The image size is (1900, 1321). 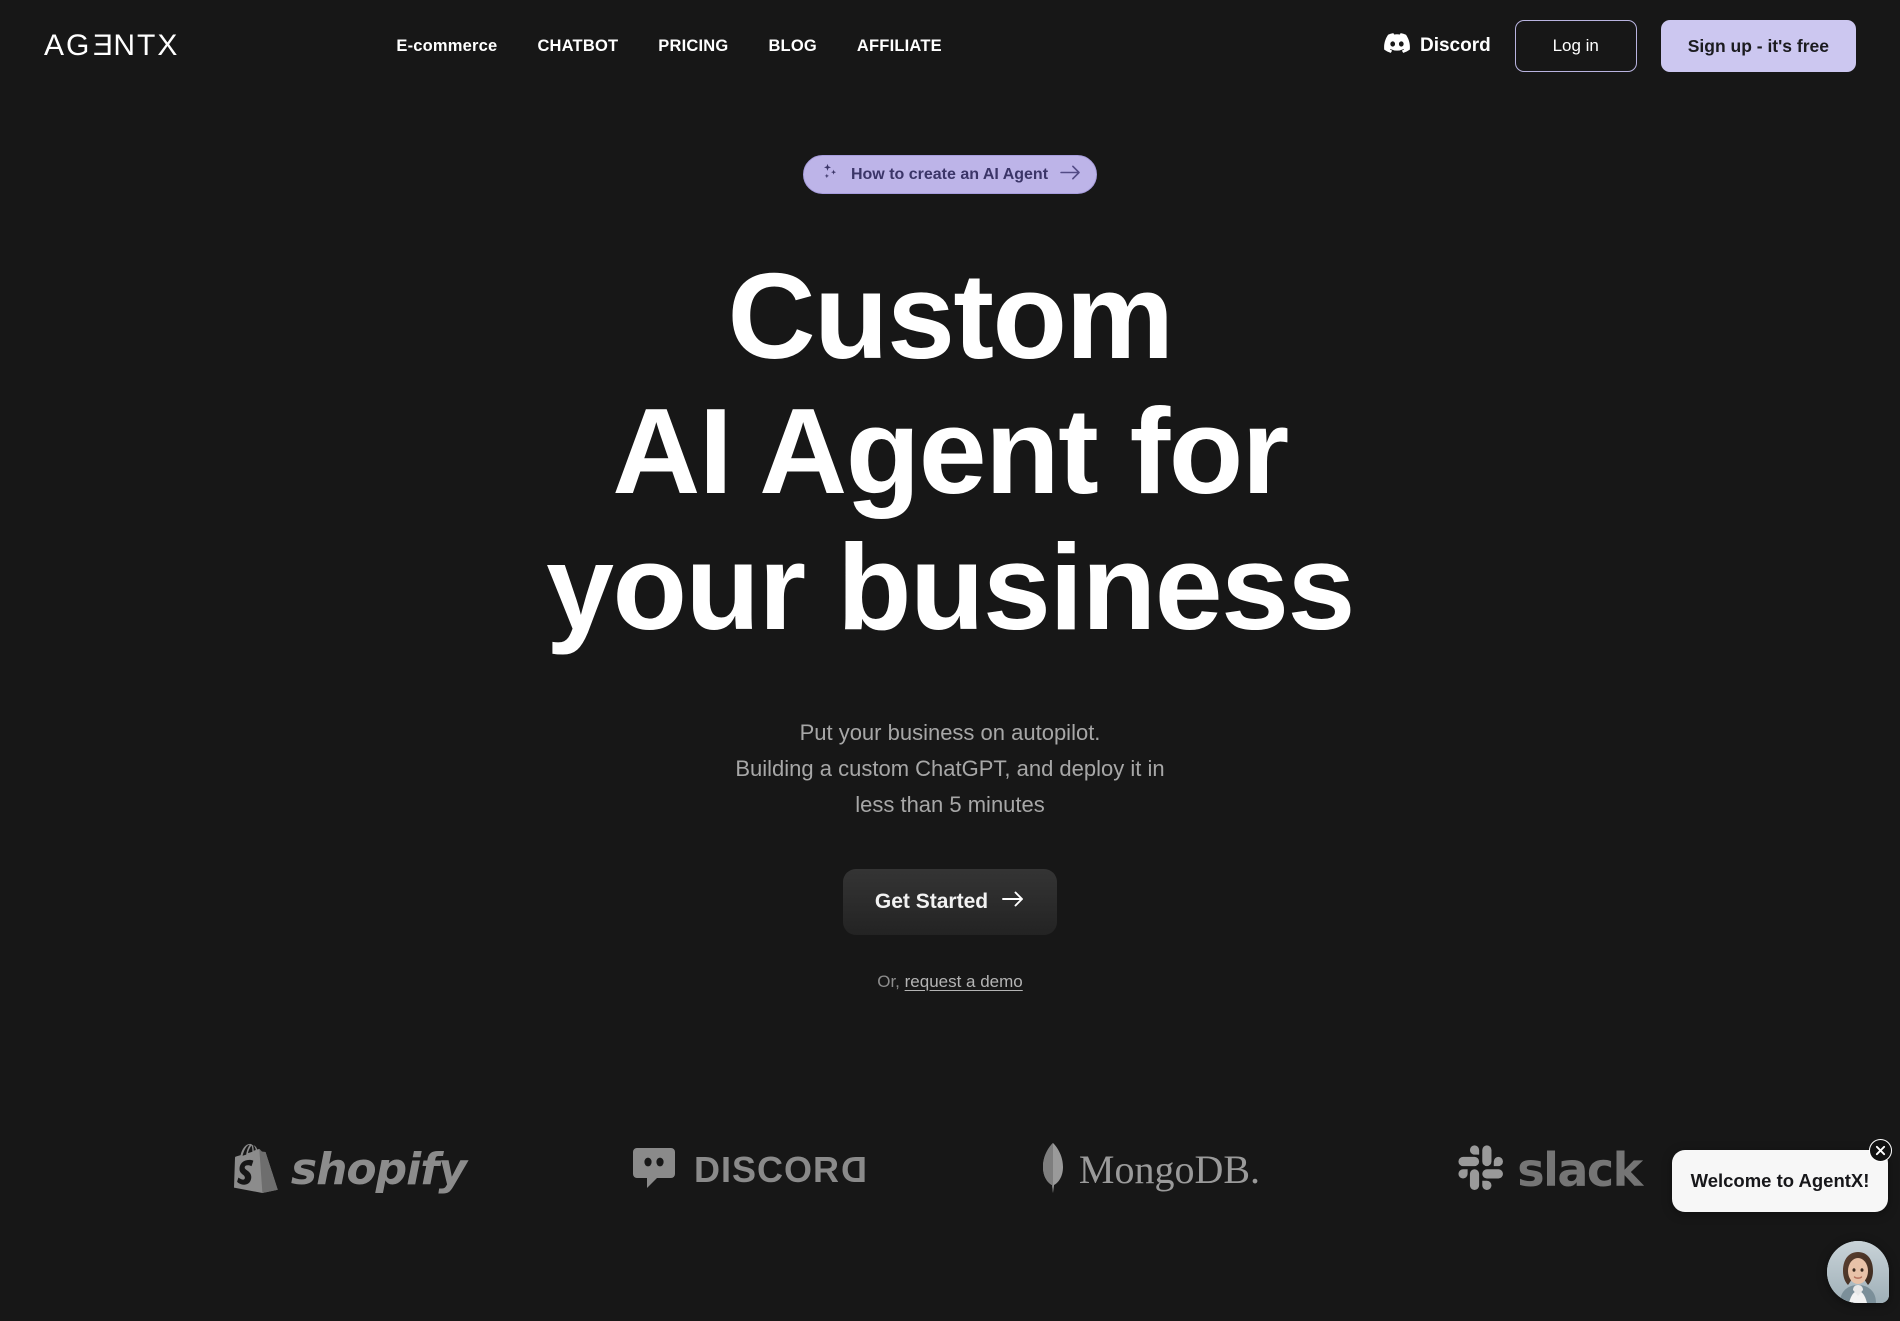 I want to click on discord-wordmark: DISCORD, so click(x=780, y=1169).